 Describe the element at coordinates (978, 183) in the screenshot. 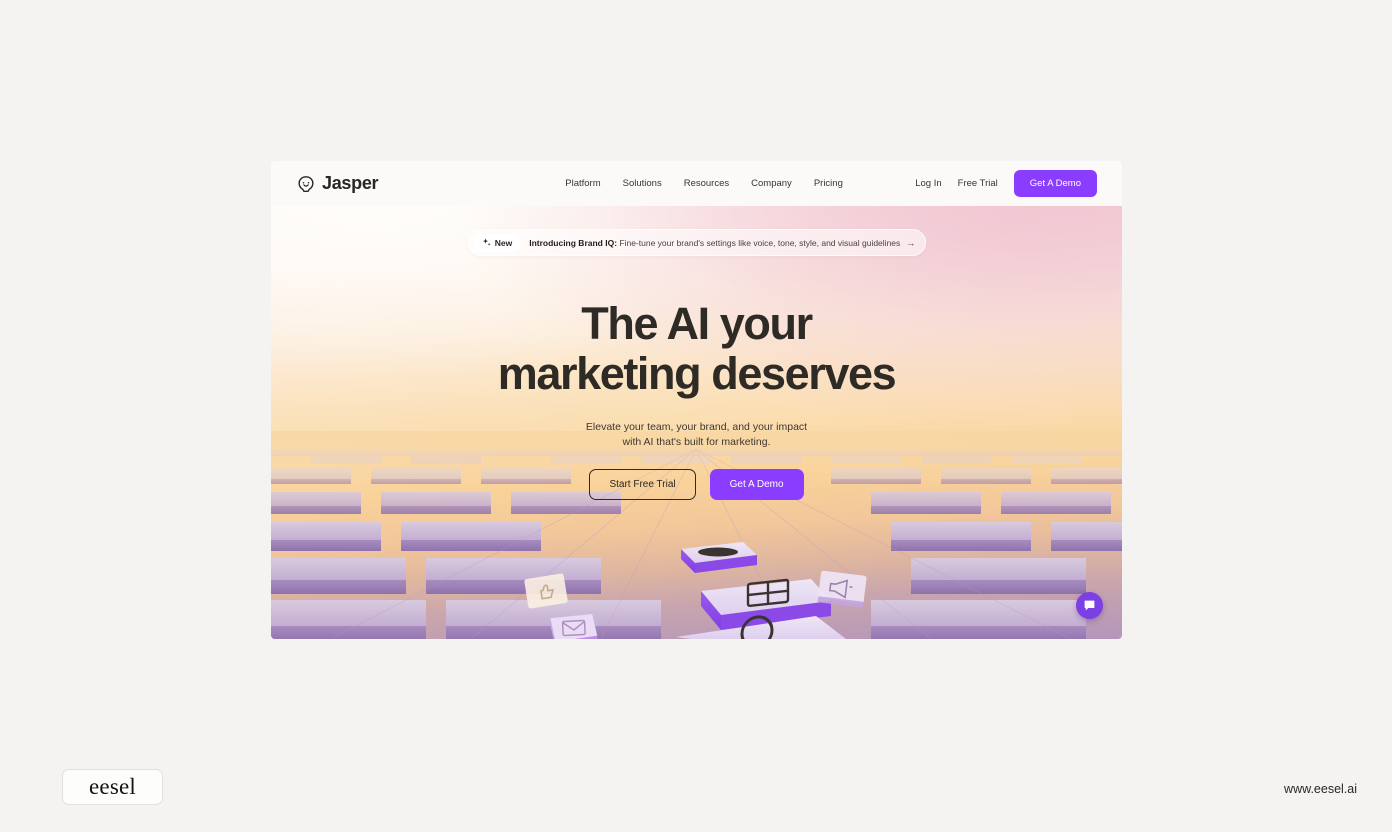

I see `free-trial-link: Free Trial` at that location.